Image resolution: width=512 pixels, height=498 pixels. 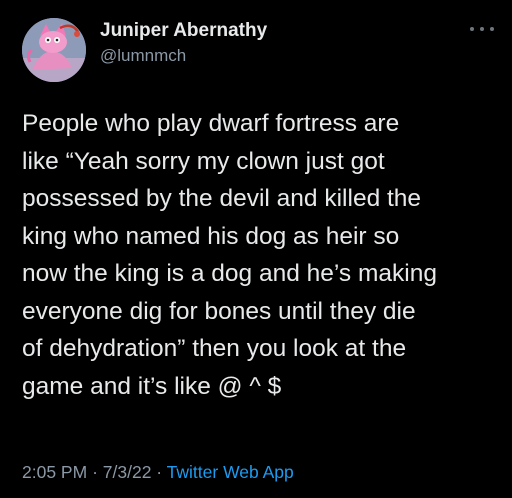 I want to click on tweet-line: People who play dwarf fortress are, so click(x=211, y=123).